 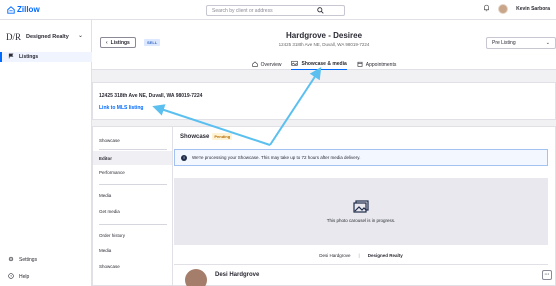 What do you see at coordinates (46, 277) in the screenshot?
I see `sidebar-item-help: ? Help` at bounding box center [46, 277].